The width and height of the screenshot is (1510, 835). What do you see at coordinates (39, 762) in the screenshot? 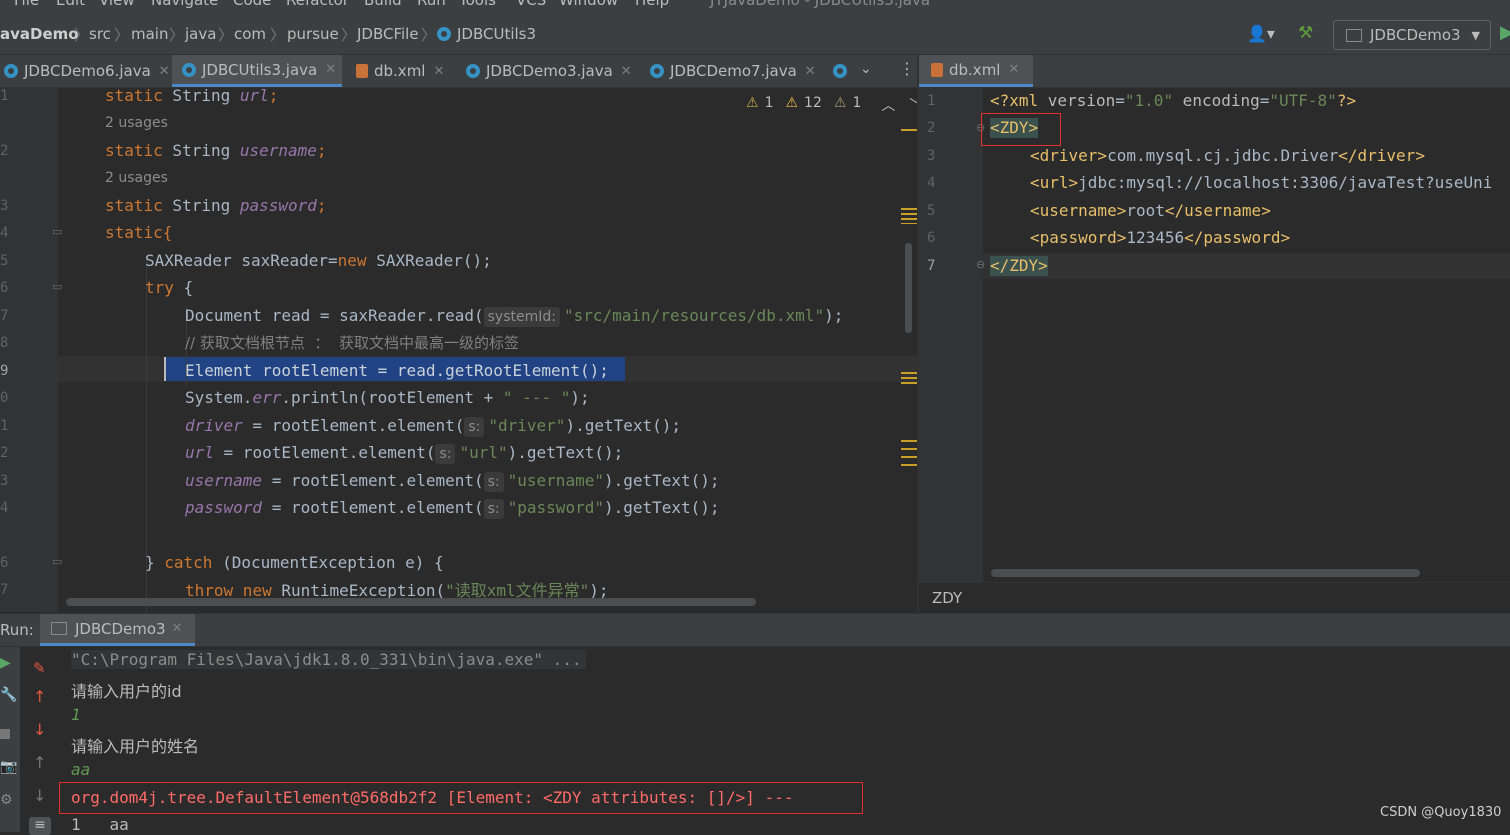
I see `scroll-up-icon: ↑` at bounding box center [39, 762].